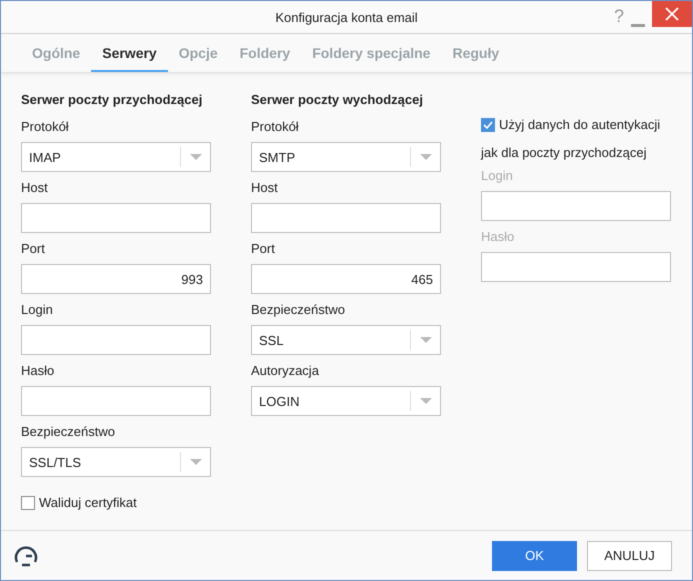 Image resolution: width=693 pixels, height=581 pixels. I want to click on close-icon, so click(672, 14).